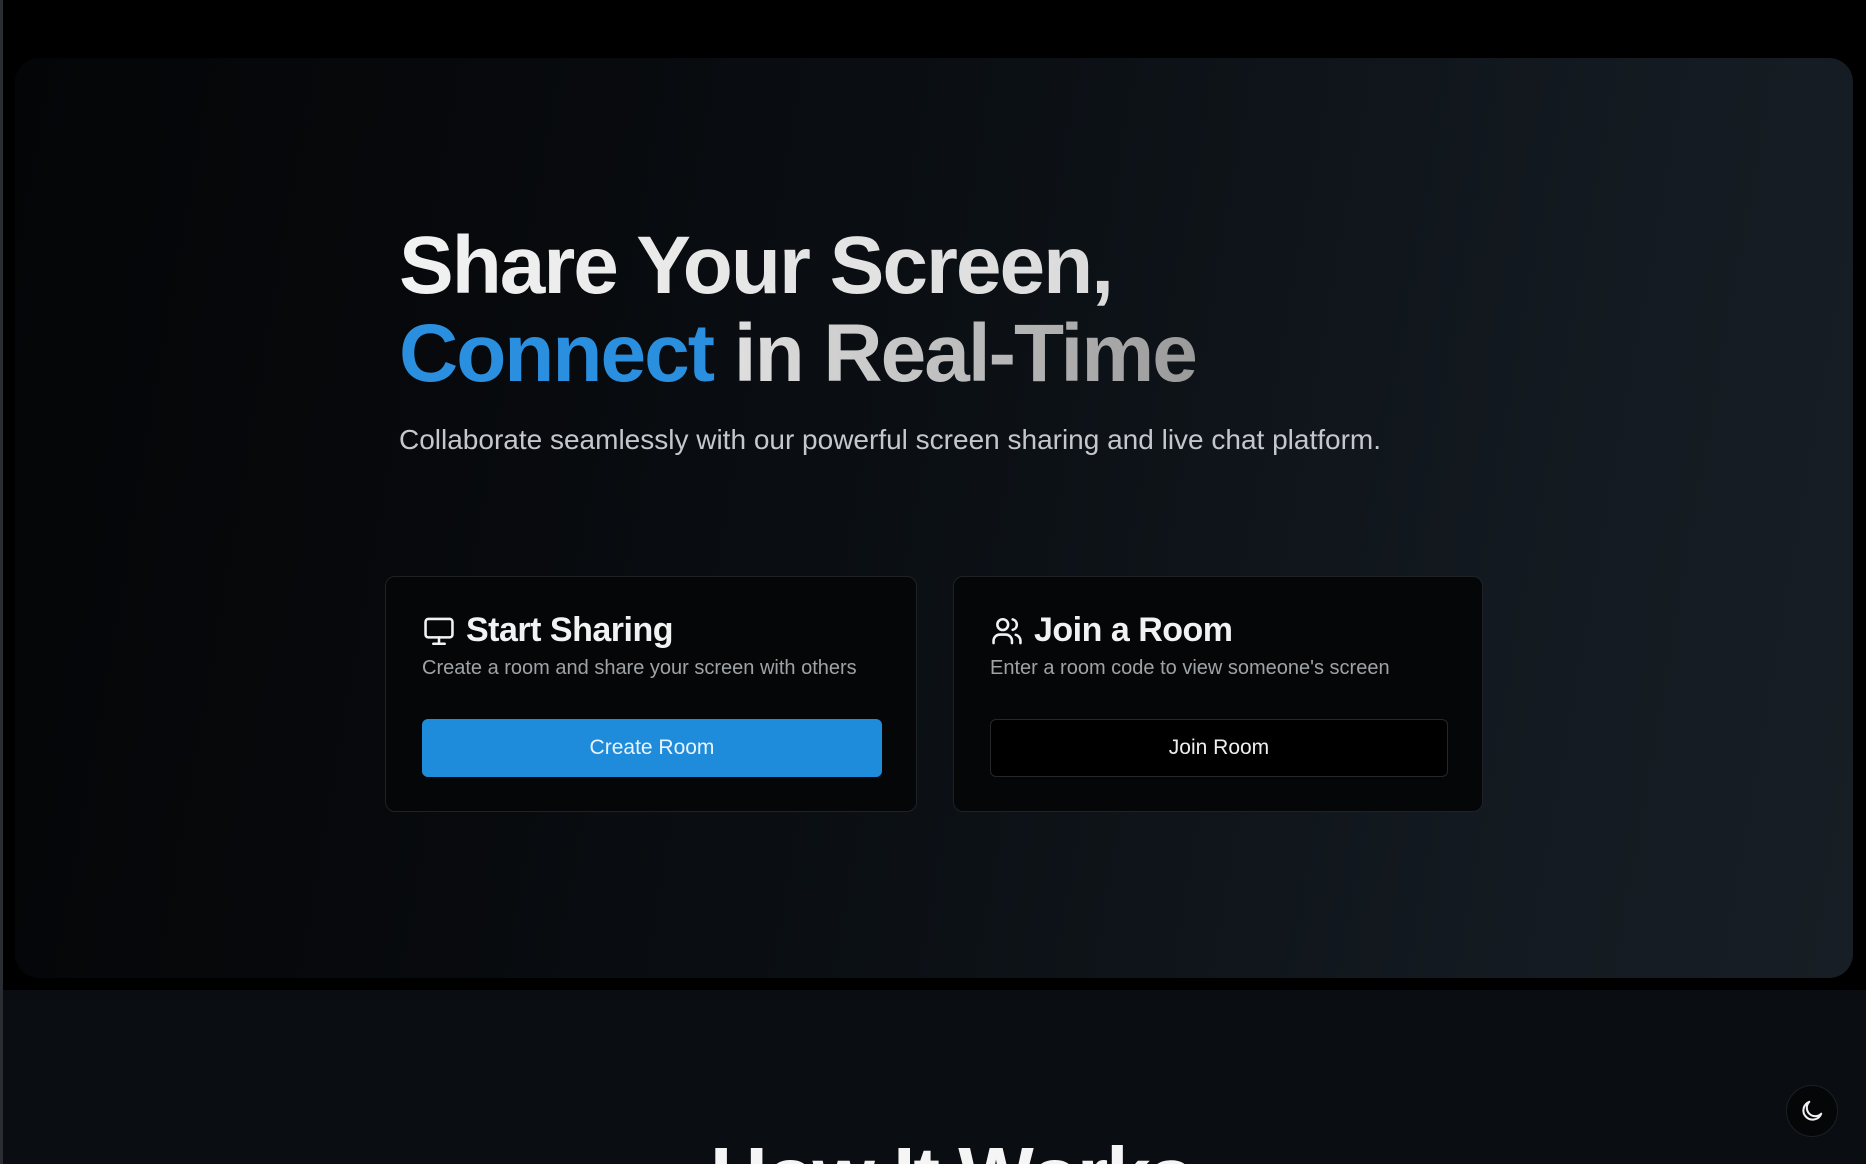  Describe the element at coordinates (569, 630) in the screenshot. I see `start-sharing-title: Start Sharing` at that location.